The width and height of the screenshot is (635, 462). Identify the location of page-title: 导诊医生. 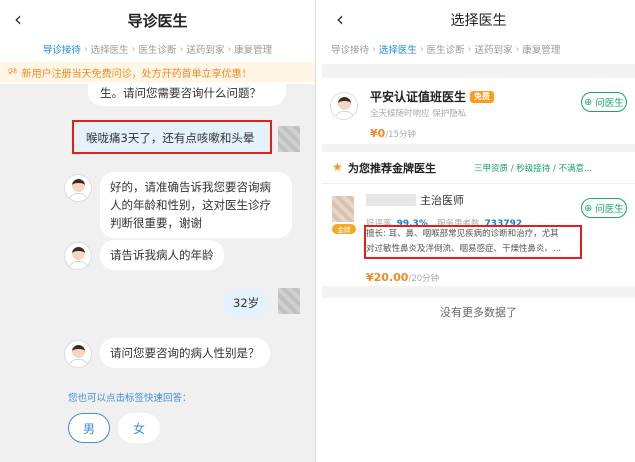
(157, 20).